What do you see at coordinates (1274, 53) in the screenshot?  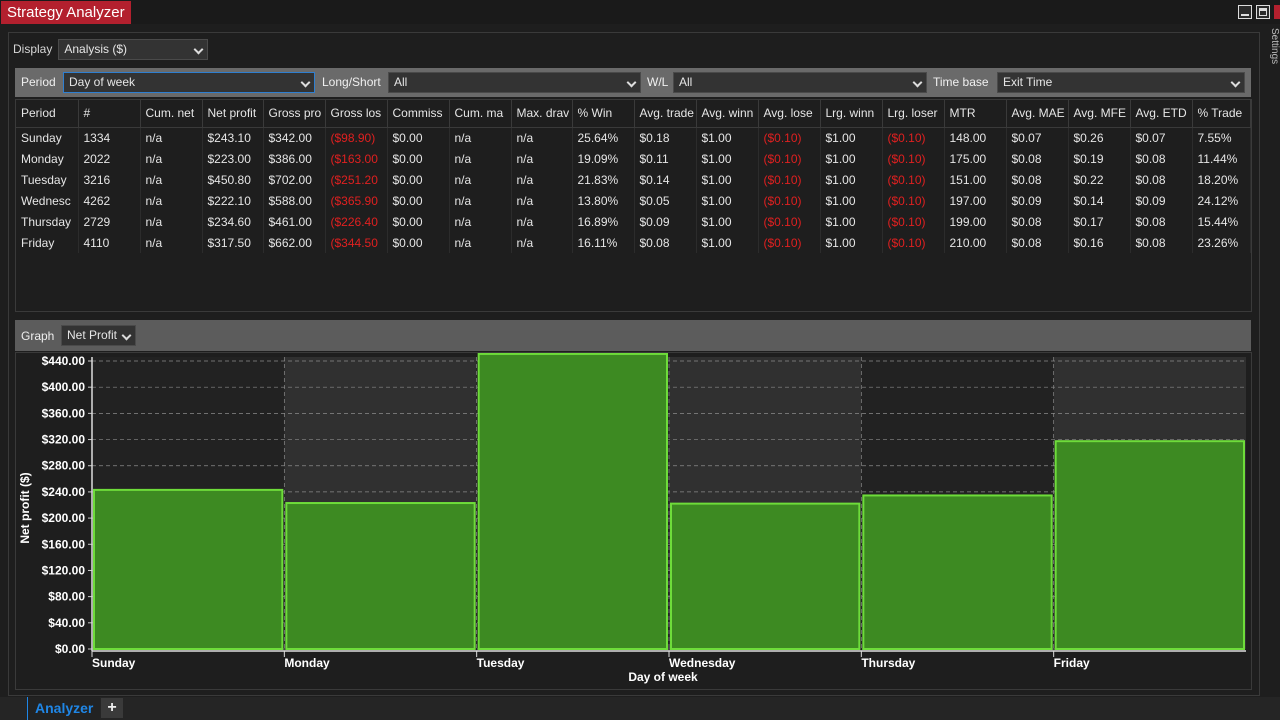 I see `settings-side-tab: Settings` at bounding box center [1274, 53].